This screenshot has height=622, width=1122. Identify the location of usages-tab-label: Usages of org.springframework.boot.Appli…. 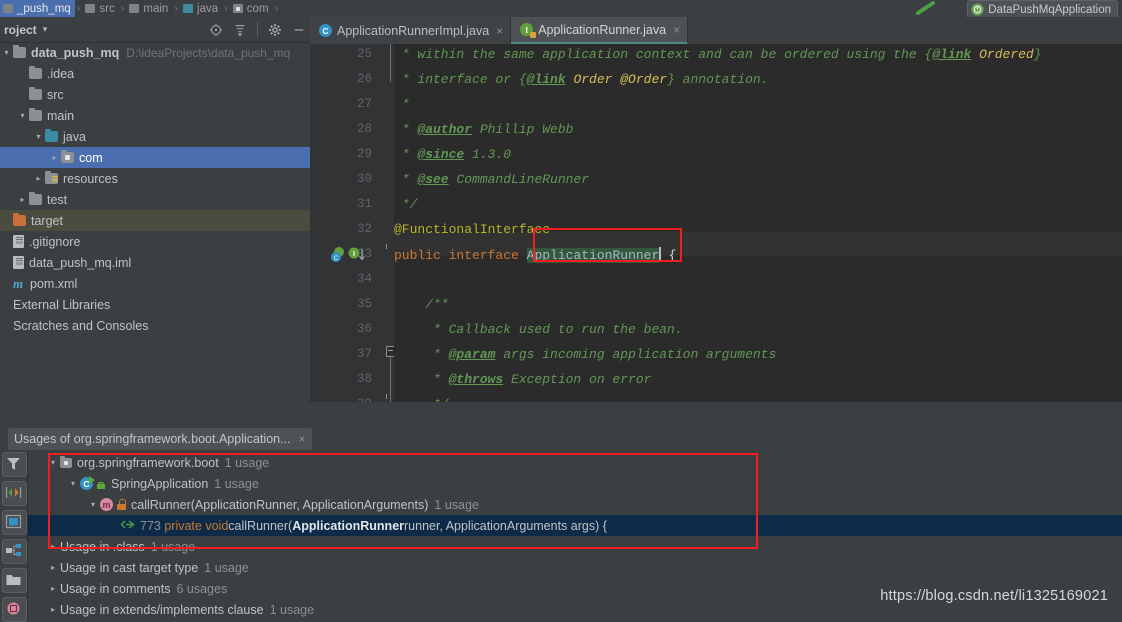
(152, 439).